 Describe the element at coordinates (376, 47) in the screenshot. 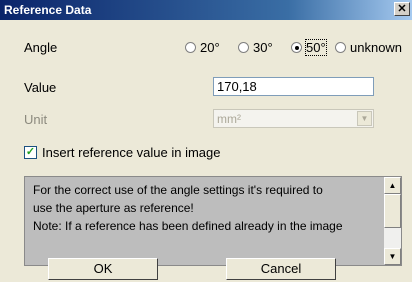

I see `radio-unknown-label: unknown` at that location.